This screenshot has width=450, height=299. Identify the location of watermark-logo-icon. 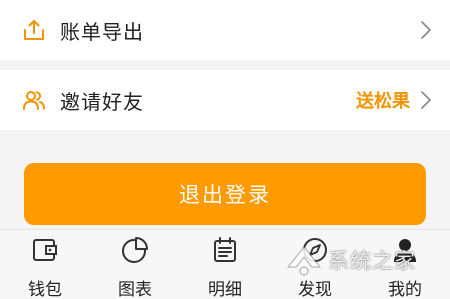
(304, 261).